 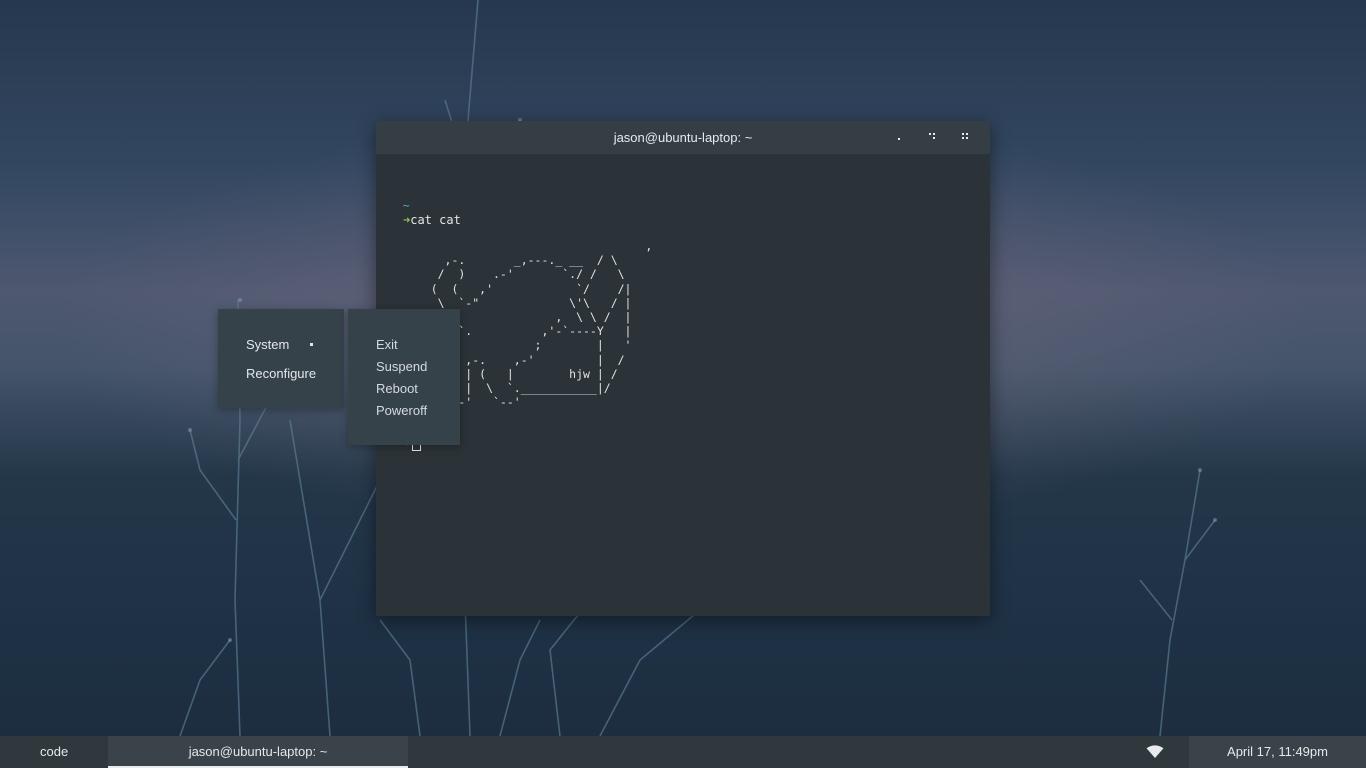 I want to click on close-button, so click(x=965, y=137).